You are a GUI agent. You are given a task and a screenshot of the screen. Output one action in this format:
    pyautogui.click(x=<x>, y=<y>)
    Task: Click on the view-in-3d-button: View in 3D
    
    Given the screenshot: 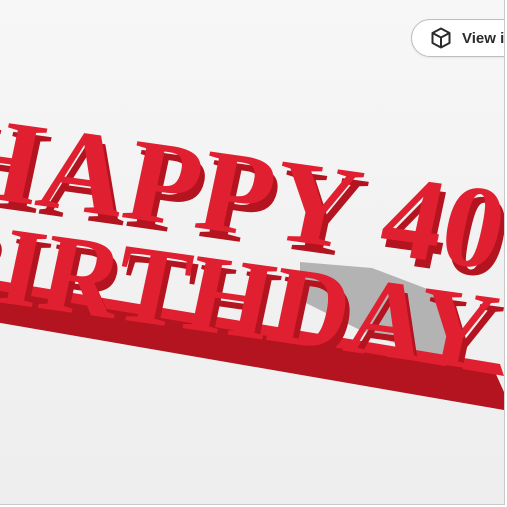 What is the action you would take?
    pyautogui.click(x=458, y=38)
    